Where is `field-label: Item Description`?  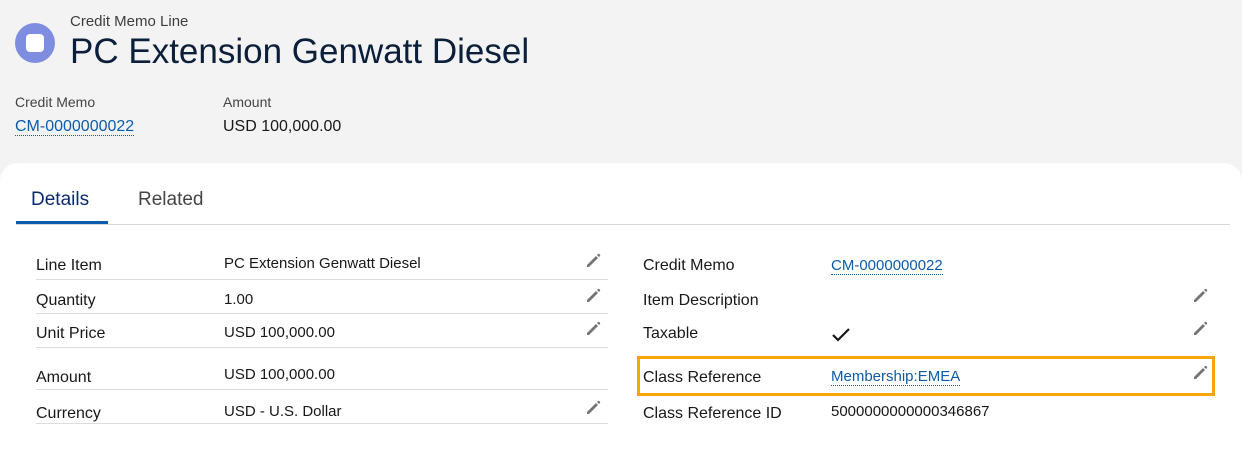 field-label: Item Description is located at coordinates (701, 300).